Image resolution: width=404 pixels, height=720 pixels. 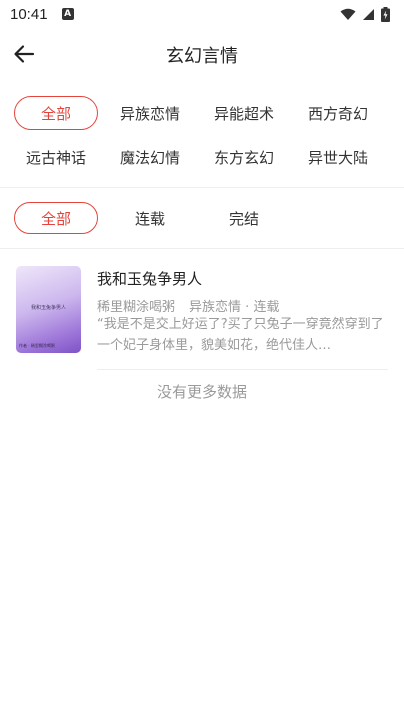 What do you see at coordinates (201, 392) in the screenshot?
I see `no-more-data-text: 没有更多数据` at bounding box center [201, 392].